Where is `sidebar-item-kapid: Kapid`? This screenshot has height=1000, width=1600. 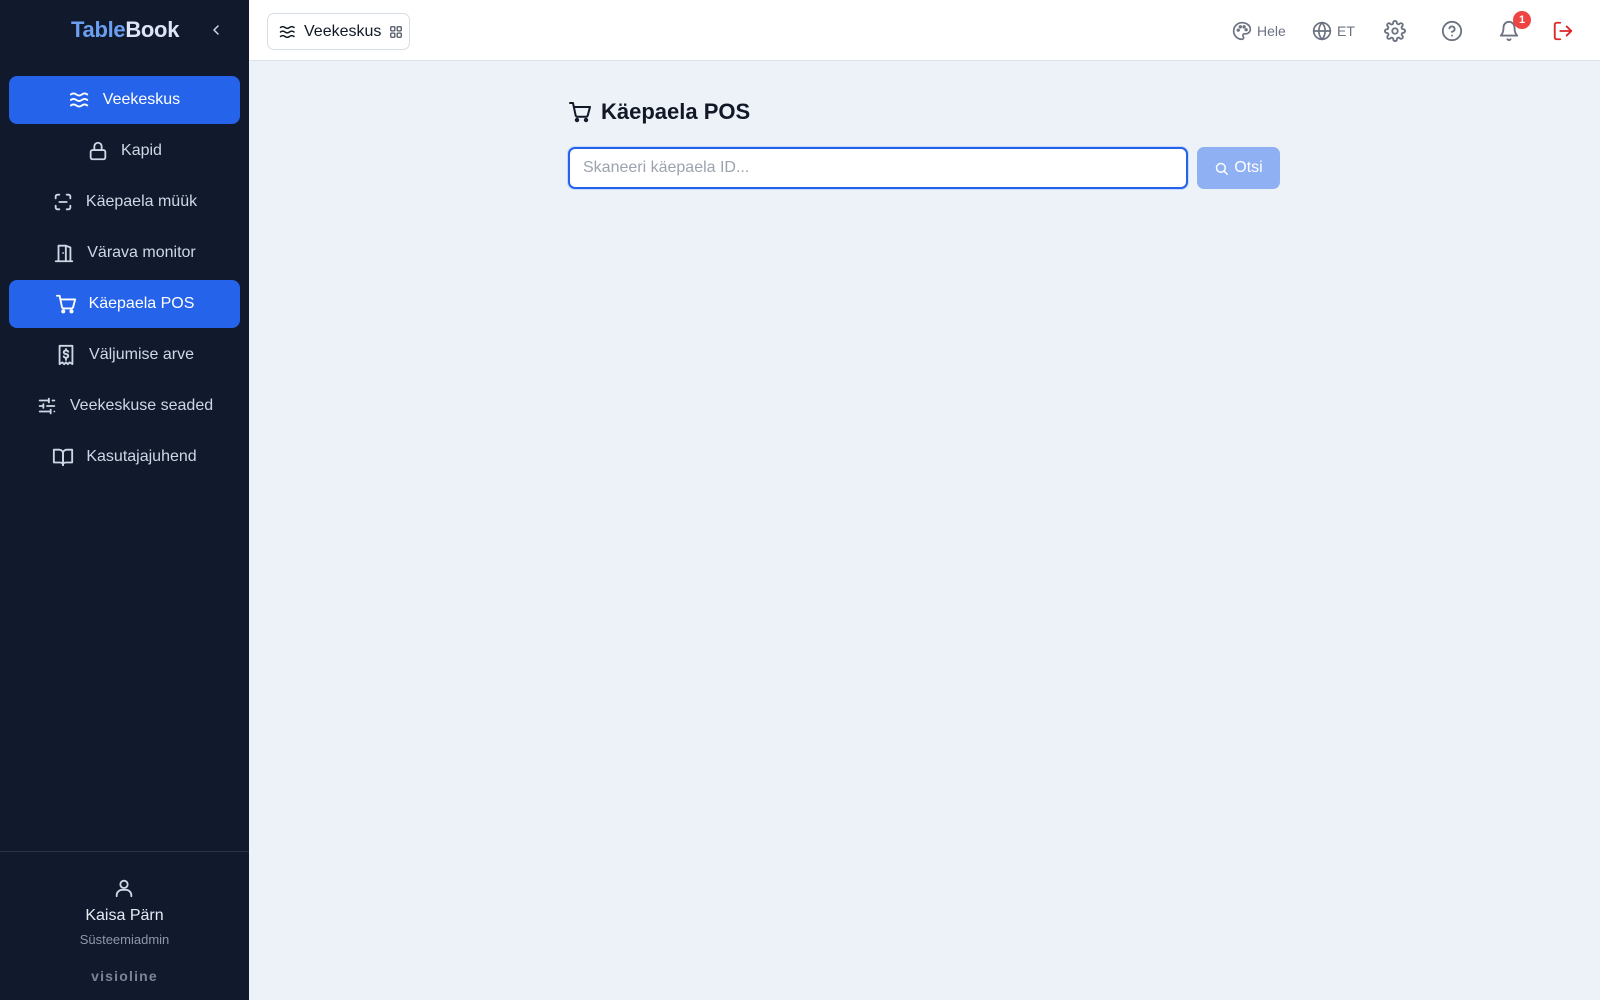
sidebar-item-kapid: Kapid is located at coordinates (124, 151).